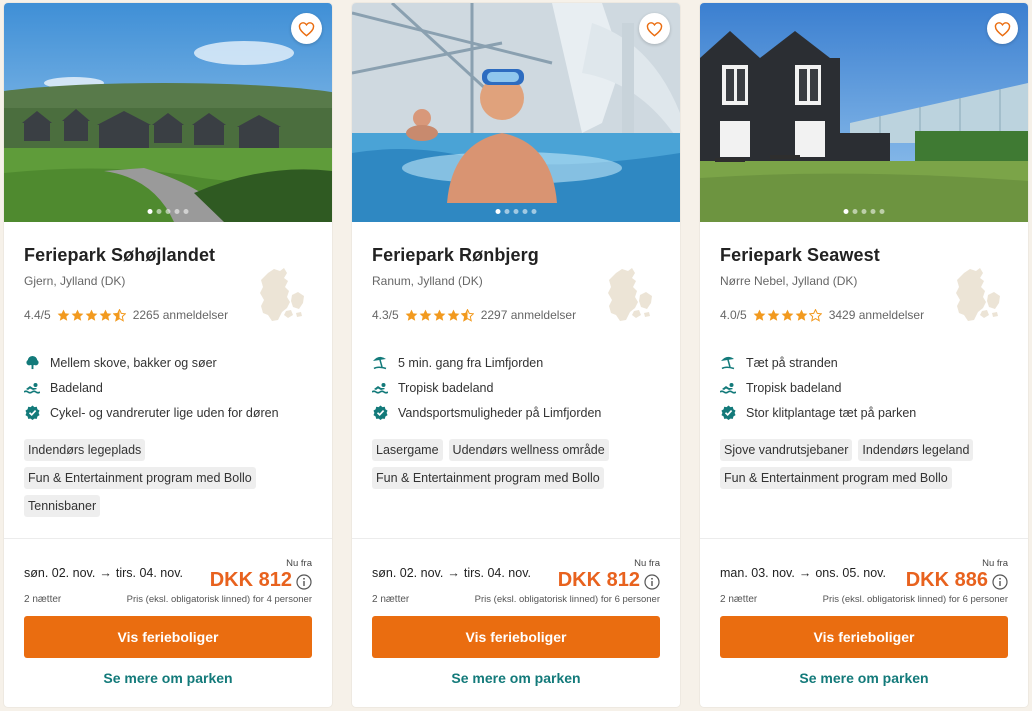 Image resolution: width=1032 pixels, height=711 pixels. I want to click on date-from: søn. 02. nov., so click(60, 573).